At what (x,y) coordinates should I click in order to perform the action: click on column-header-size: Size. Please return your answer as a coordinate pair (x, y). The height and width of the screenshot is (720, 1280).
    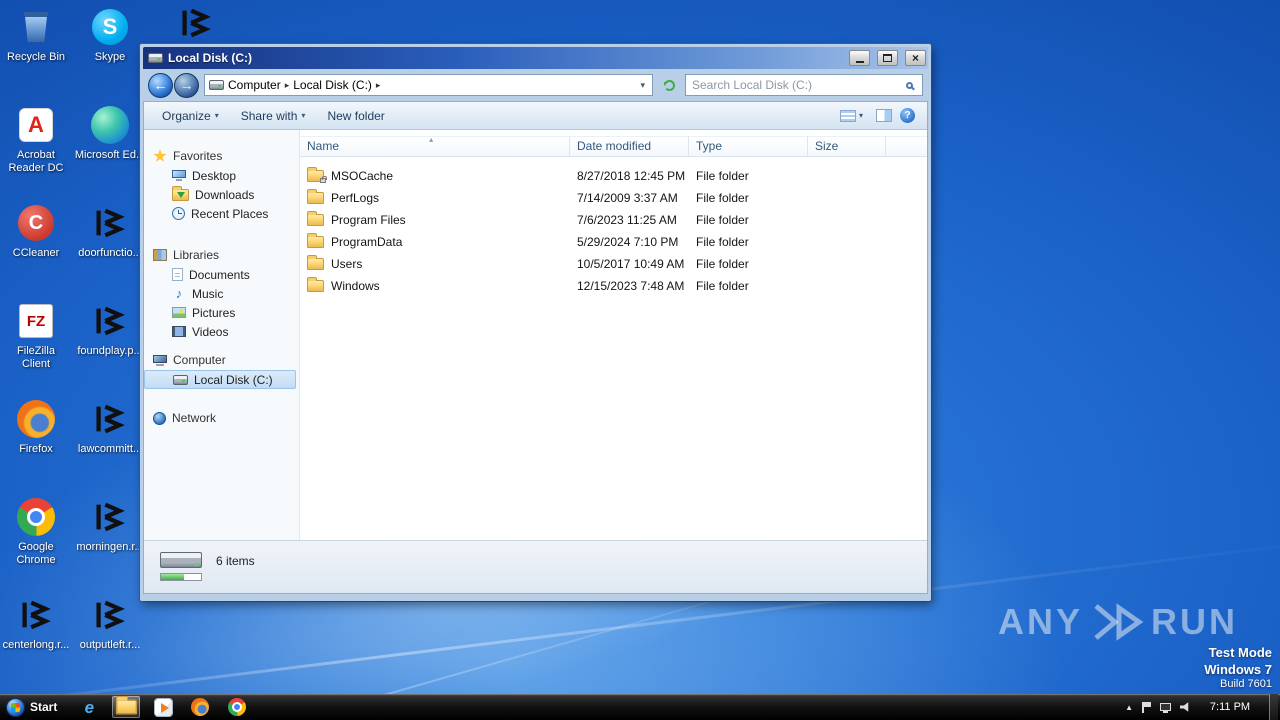
    Looking at the image, I should click on (847, 146).